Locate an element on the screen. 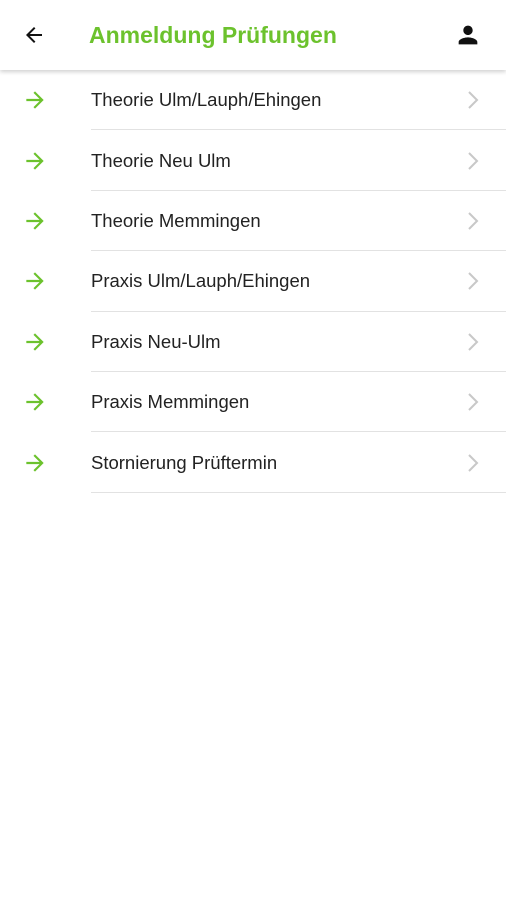  list-item-theorie-memmingen: Theorie Memmingen is located at coordinates (253, 221).